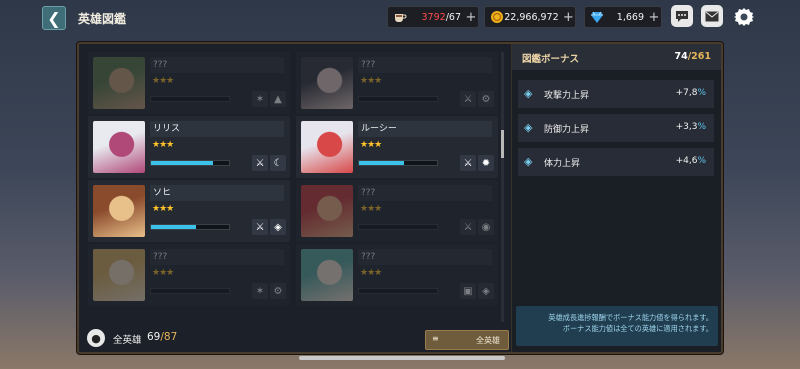 The width and height of the screenshot is (800, 369). I want to click on hero-card: ルーシー ★★★ ⚔ ✹, so click(397, 147).